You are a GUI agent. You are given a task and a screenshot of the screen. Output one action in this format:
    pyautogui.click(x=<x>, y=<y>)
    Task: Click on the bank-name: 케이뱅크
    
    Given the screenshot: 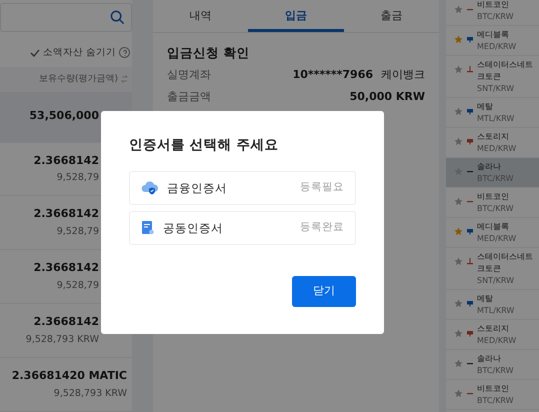 What is the action you would take?
    pyautogui.click(x=403, y=75)
    